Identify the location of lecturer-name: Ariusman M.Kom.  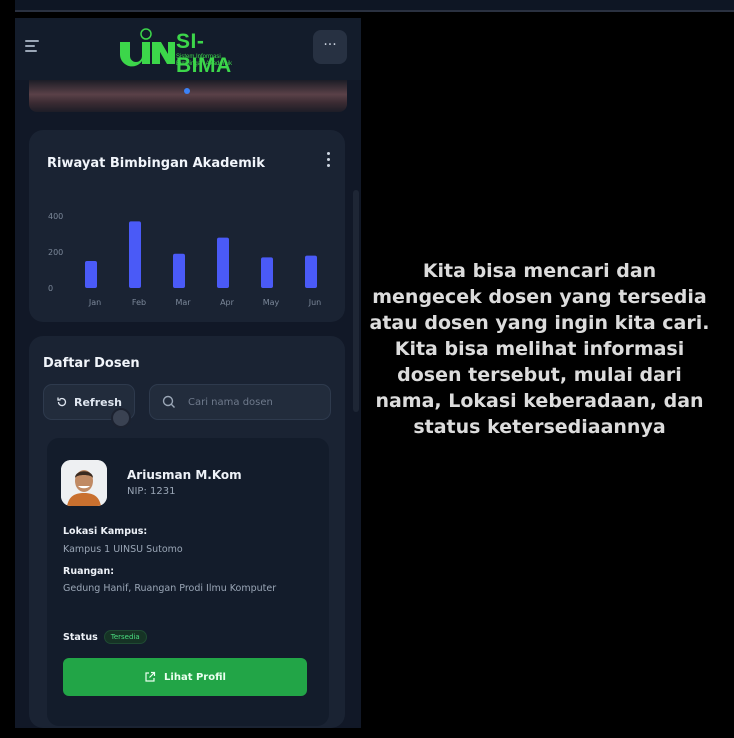
(184, 475).